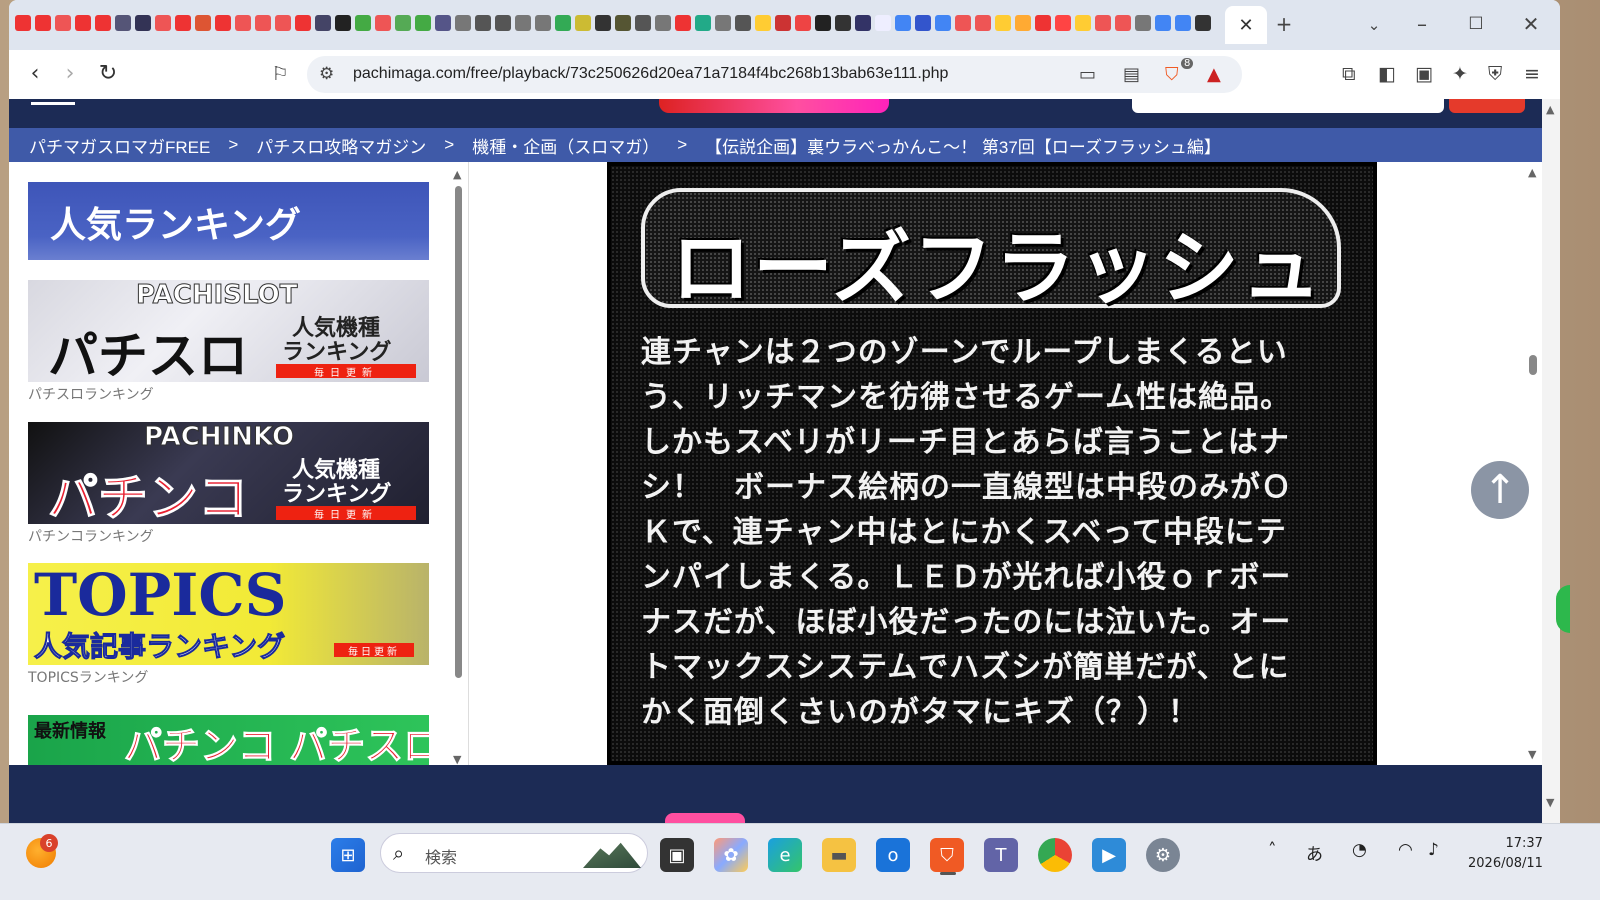 Image resolution: width=1600 pixels, height=900 pixels. What do you see at coordinates (108, 73) in the screenshot?
I see `reload-icon: ↻` at bounding box center [108, 73].